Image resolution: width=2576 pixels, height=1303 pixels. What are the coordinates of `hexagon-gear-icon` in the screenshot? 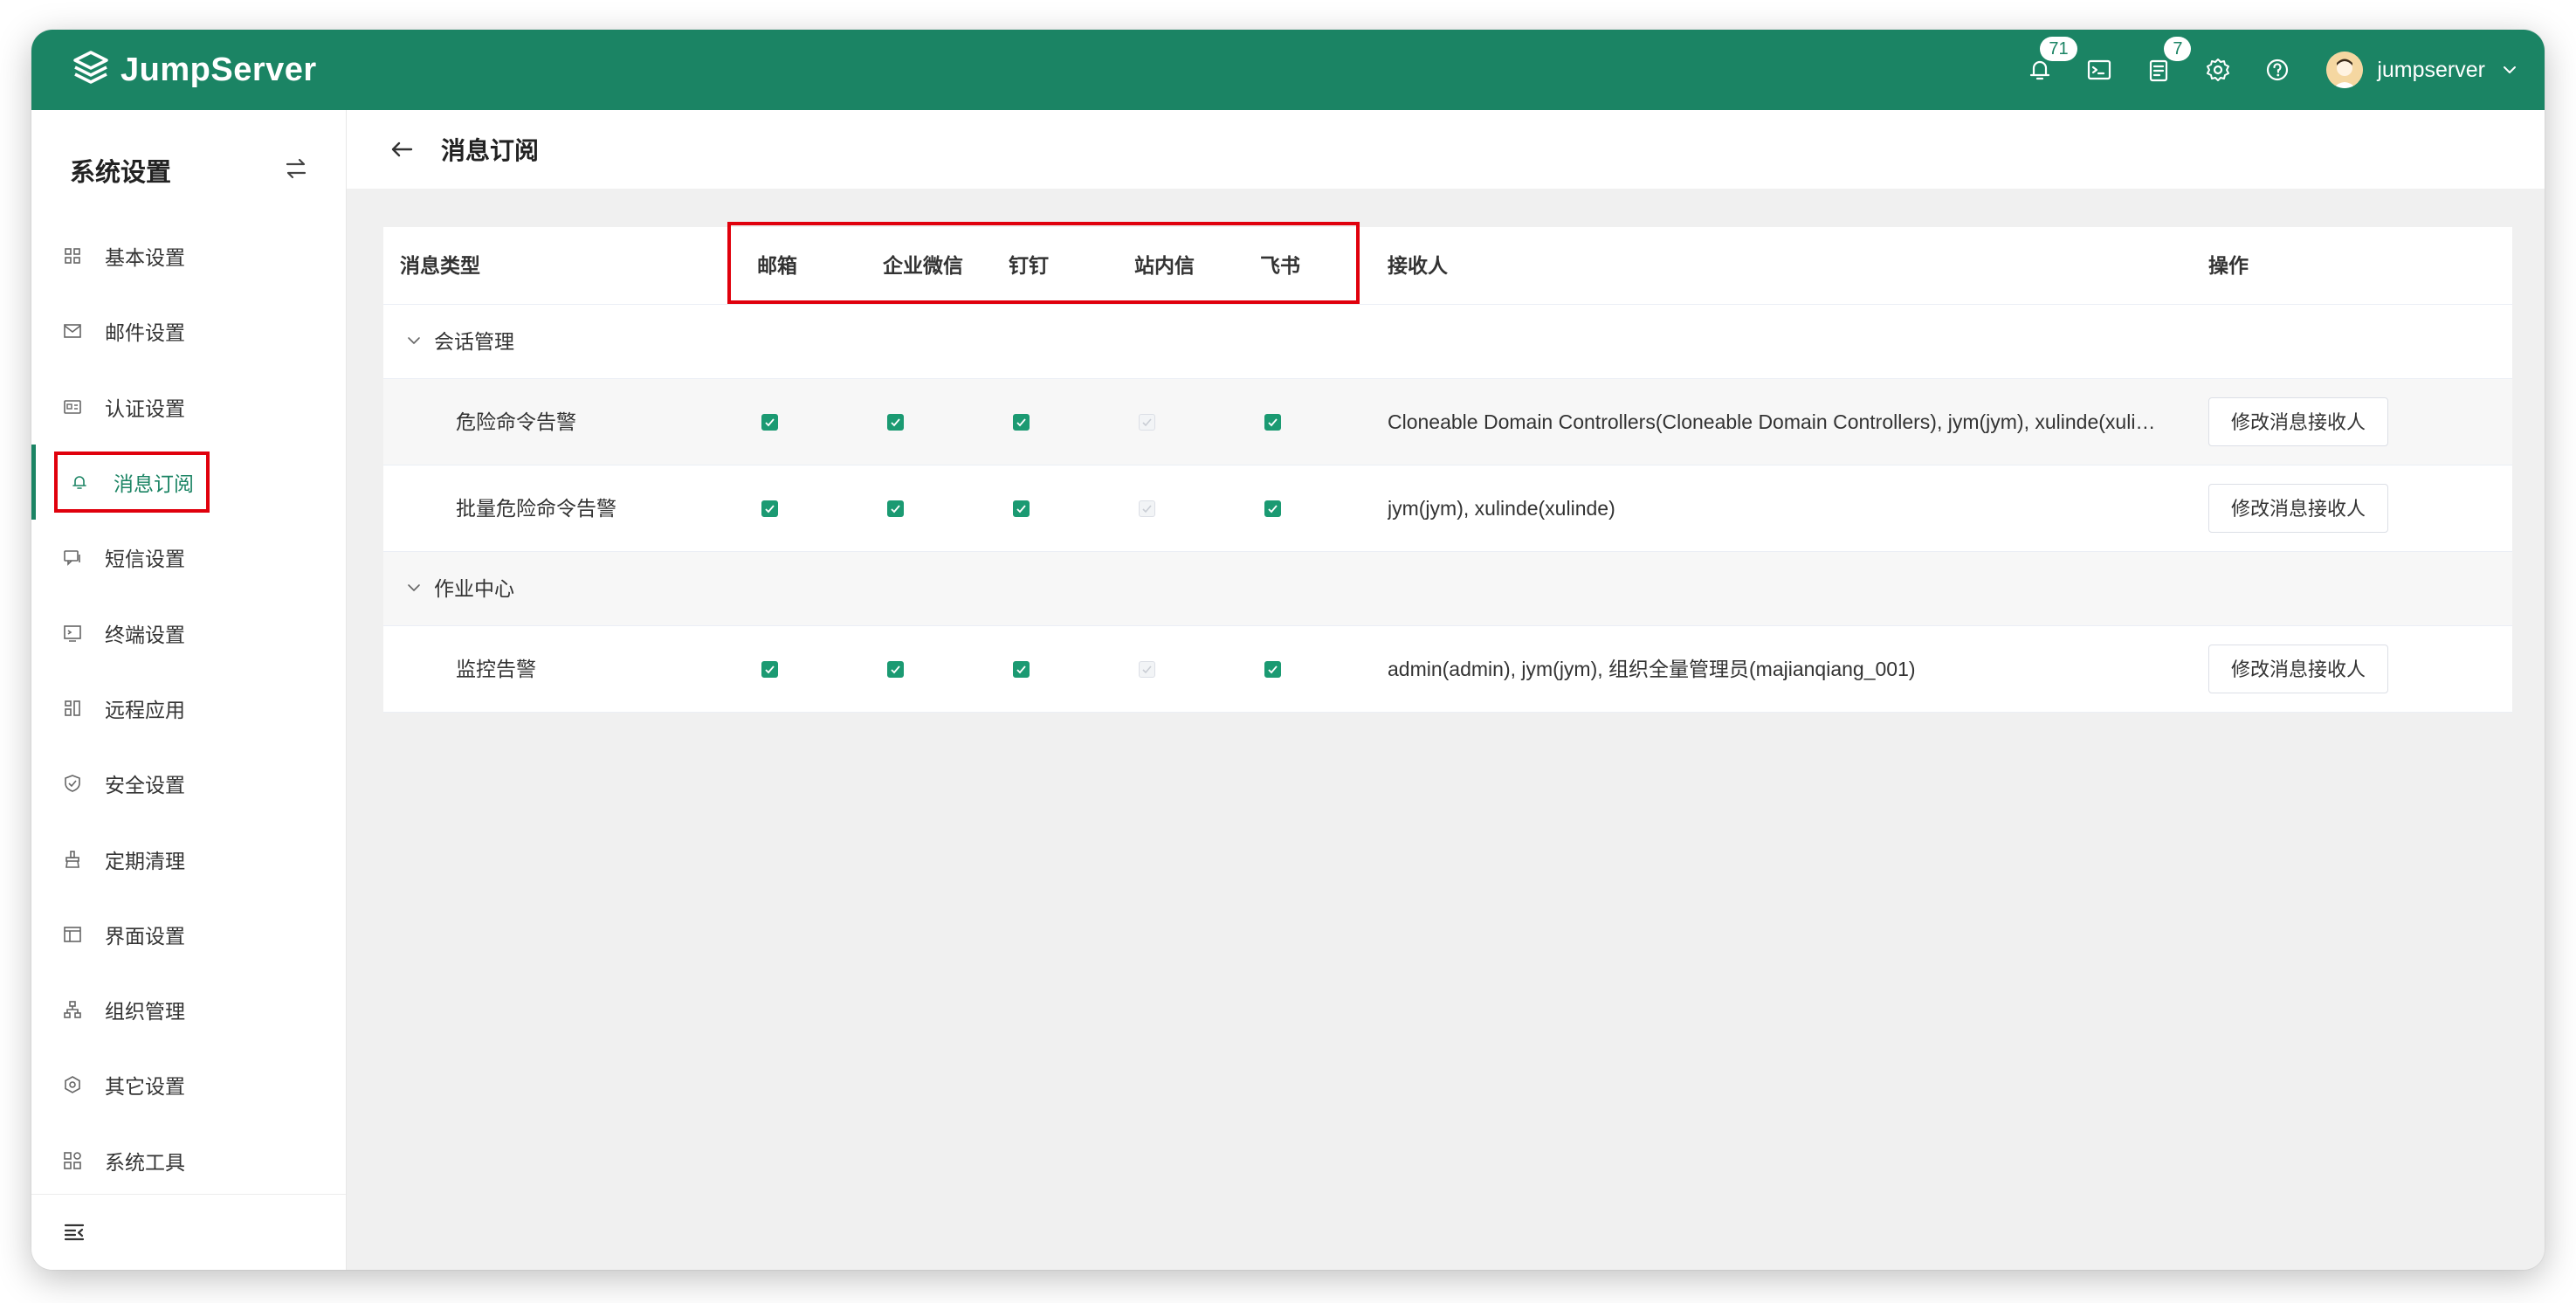 It's located at (72, 1085).